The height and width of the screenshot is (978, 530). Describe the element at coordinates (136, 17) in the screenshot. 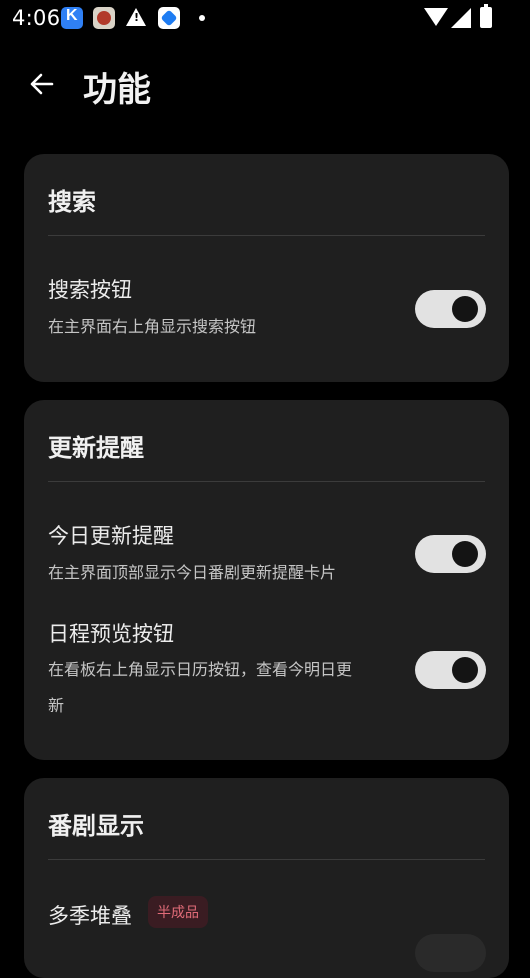

I see `warning-icon` at that location.